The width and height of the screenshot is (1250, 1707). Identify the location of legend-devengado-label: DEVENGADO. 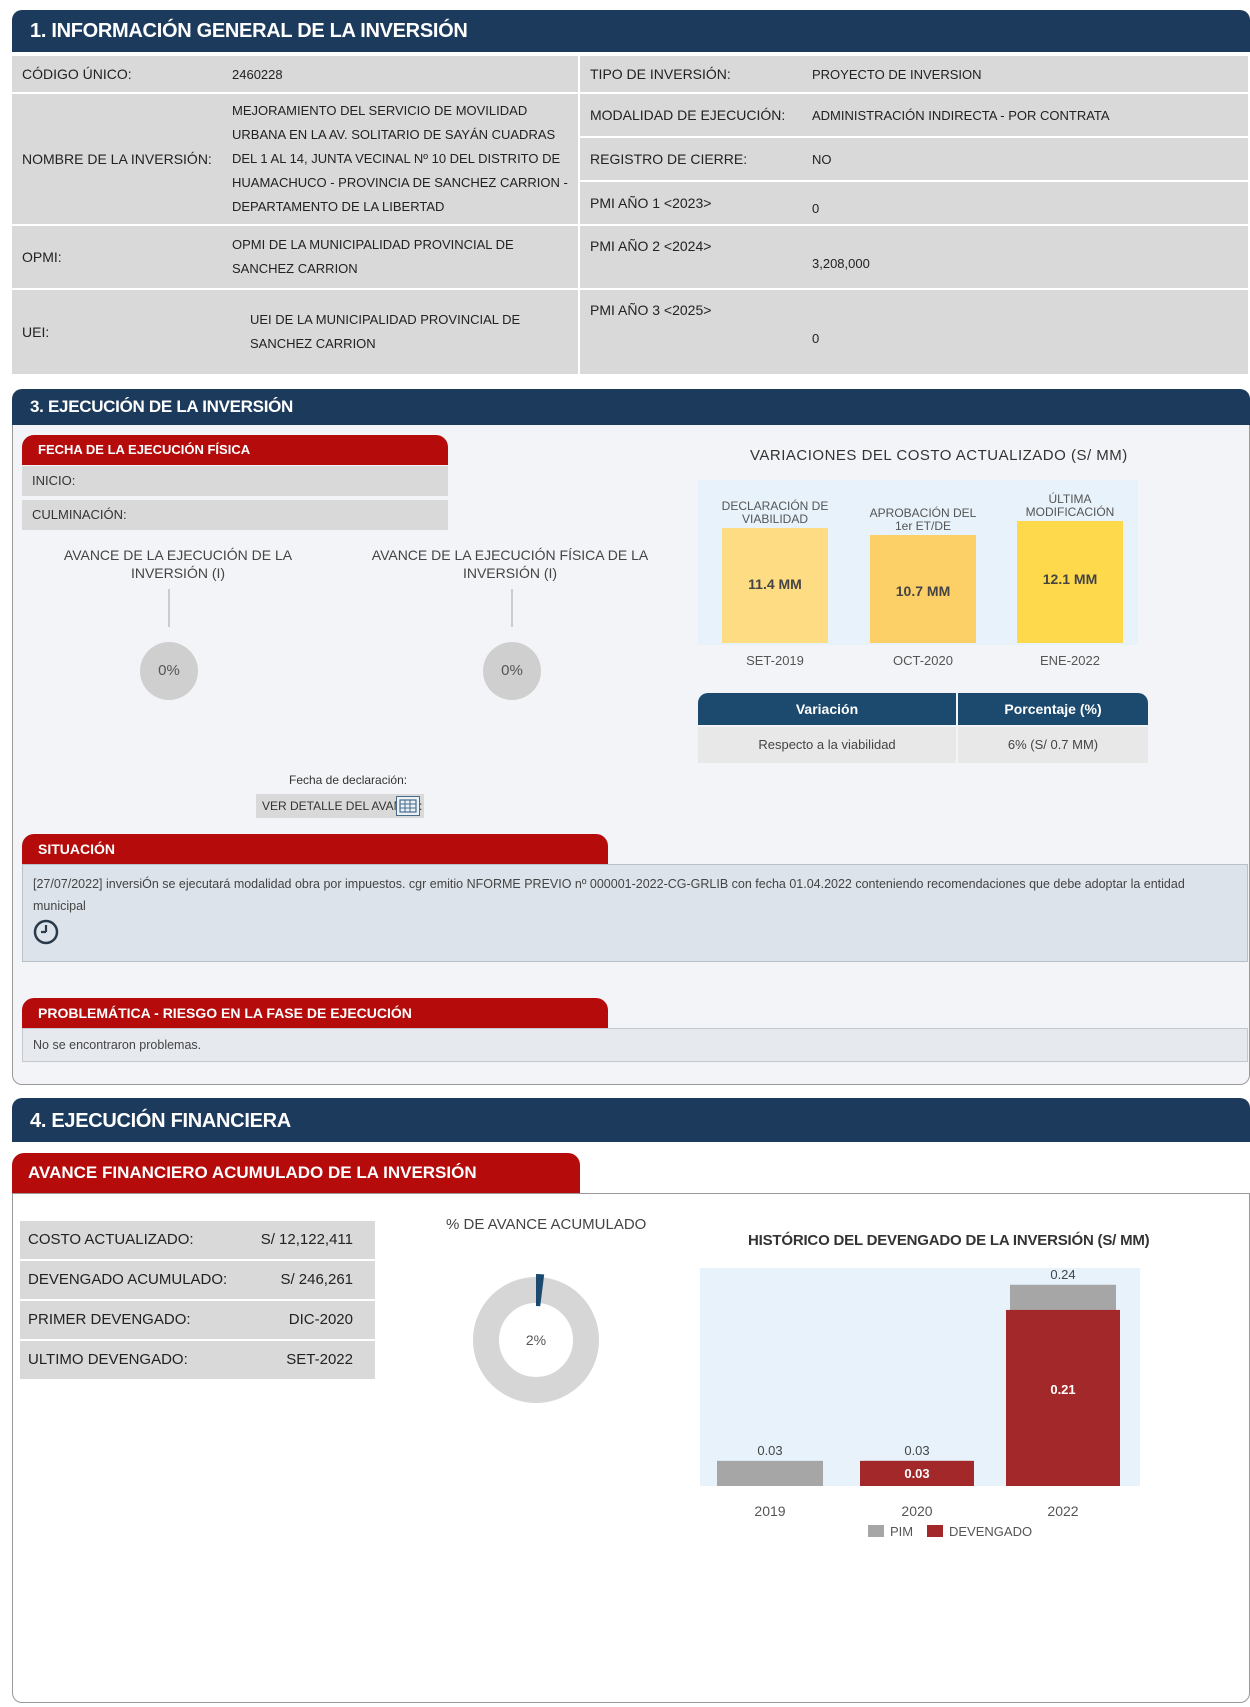
(990, 1531).